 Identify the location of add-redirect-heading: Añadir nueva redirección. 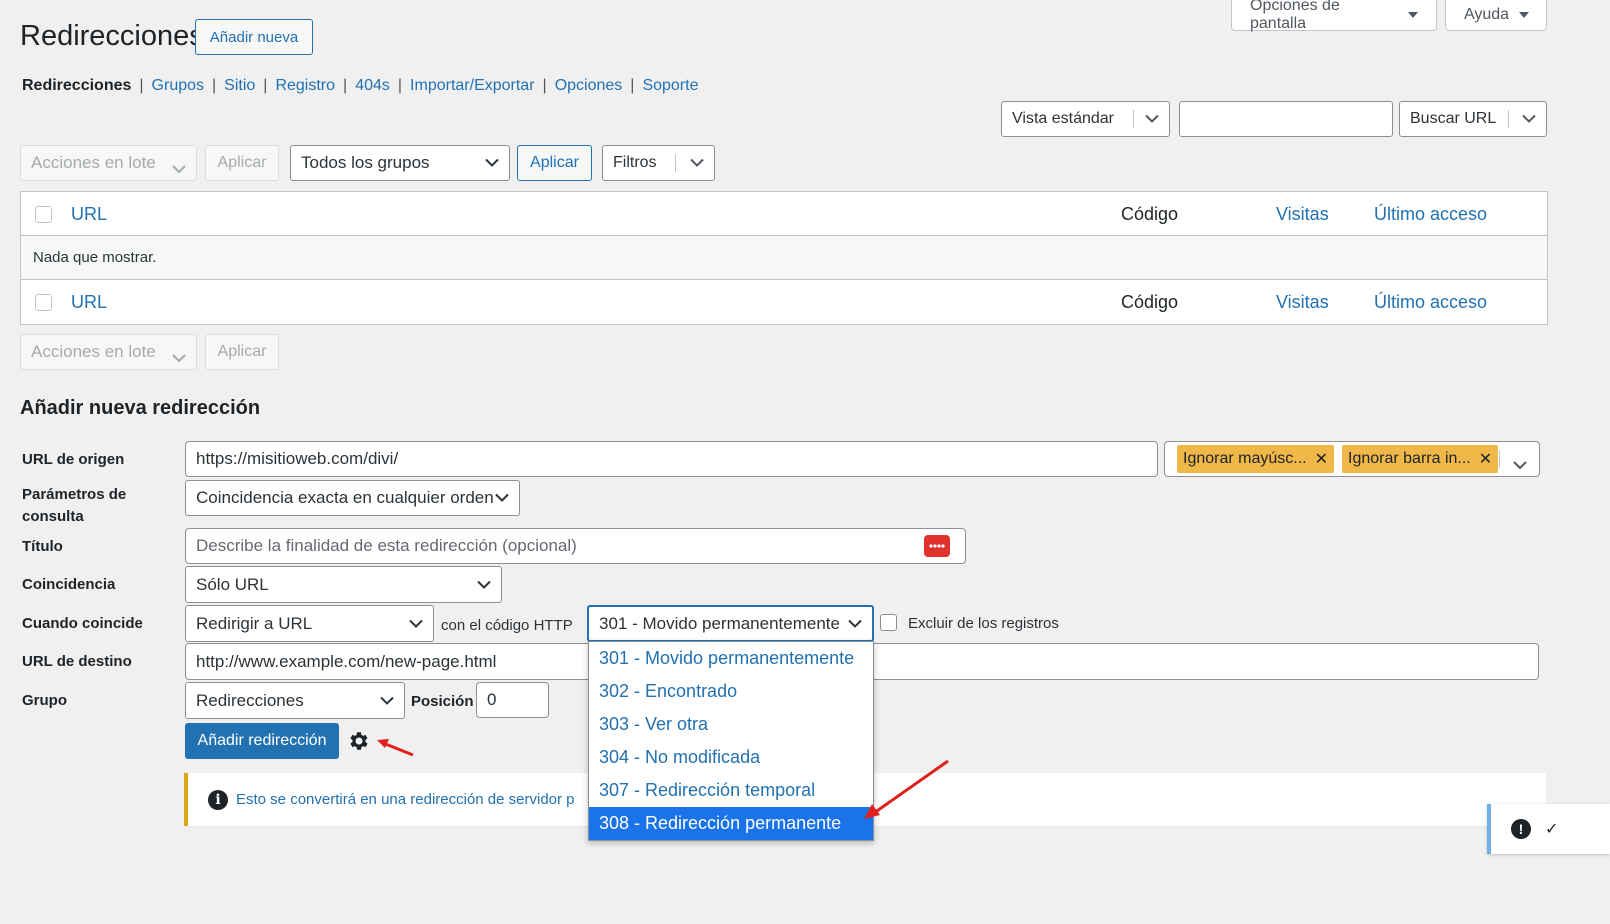
(140, 408).